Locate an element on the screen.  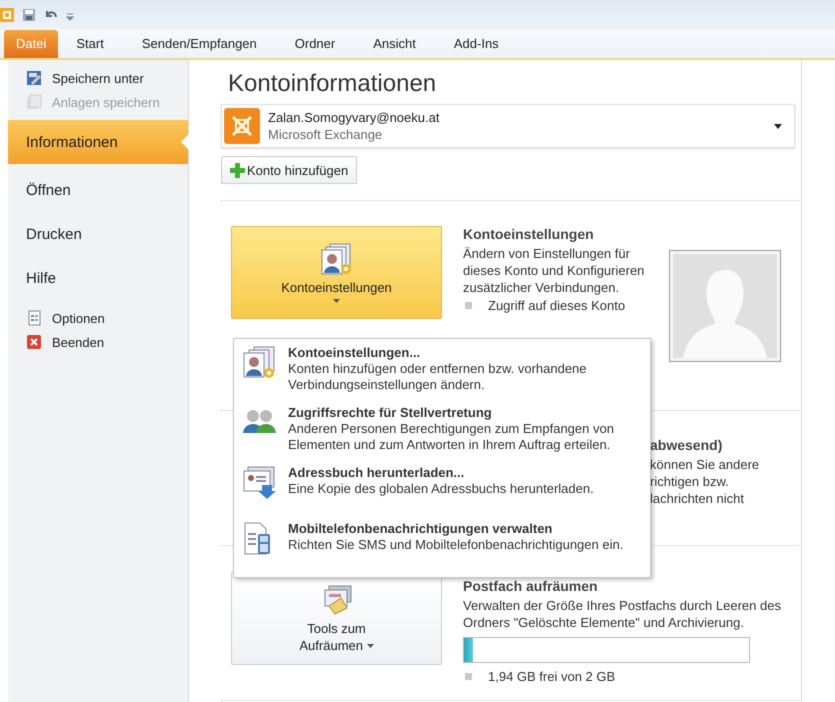
account-address: Zalan.Somogyvary@noeku.at is located at coordinates (354, 117).